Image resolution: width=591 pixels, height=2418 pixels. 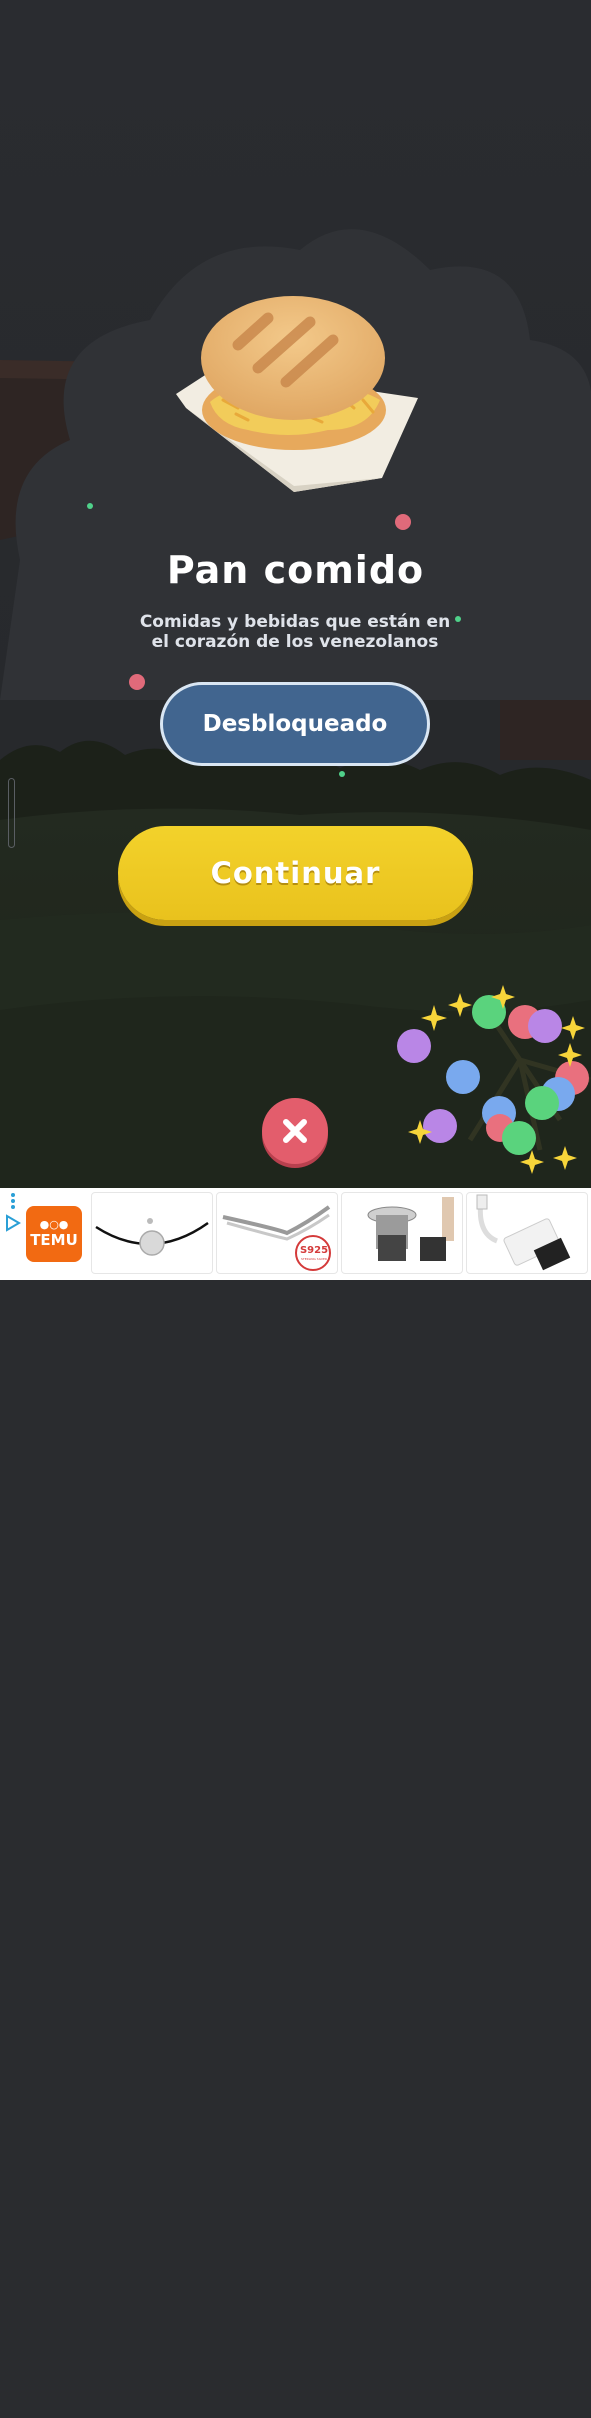 What do you see at coordinates (410, 1229) in the screenshot?
I see `sink-strainer-image` at bounding box center [410, 1229].